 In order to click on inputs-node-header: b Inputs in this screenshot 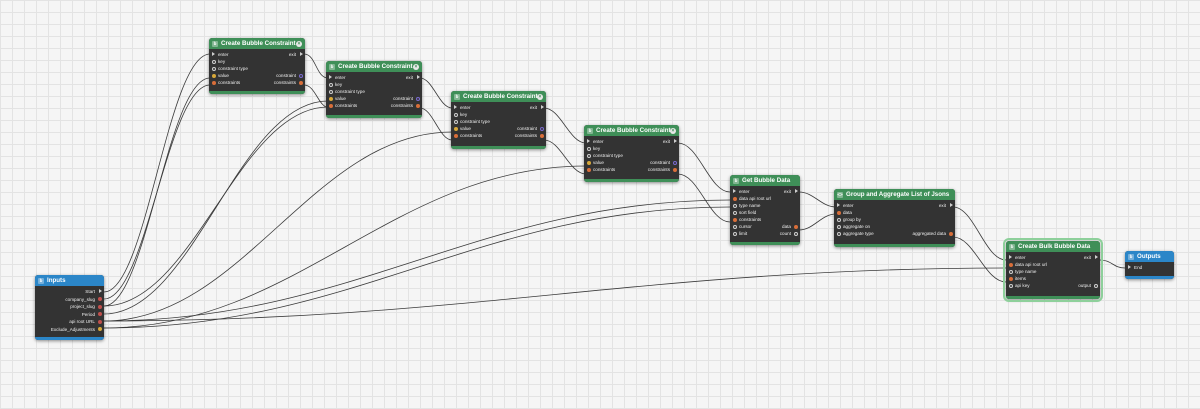, I will do `click(69, 280)`.